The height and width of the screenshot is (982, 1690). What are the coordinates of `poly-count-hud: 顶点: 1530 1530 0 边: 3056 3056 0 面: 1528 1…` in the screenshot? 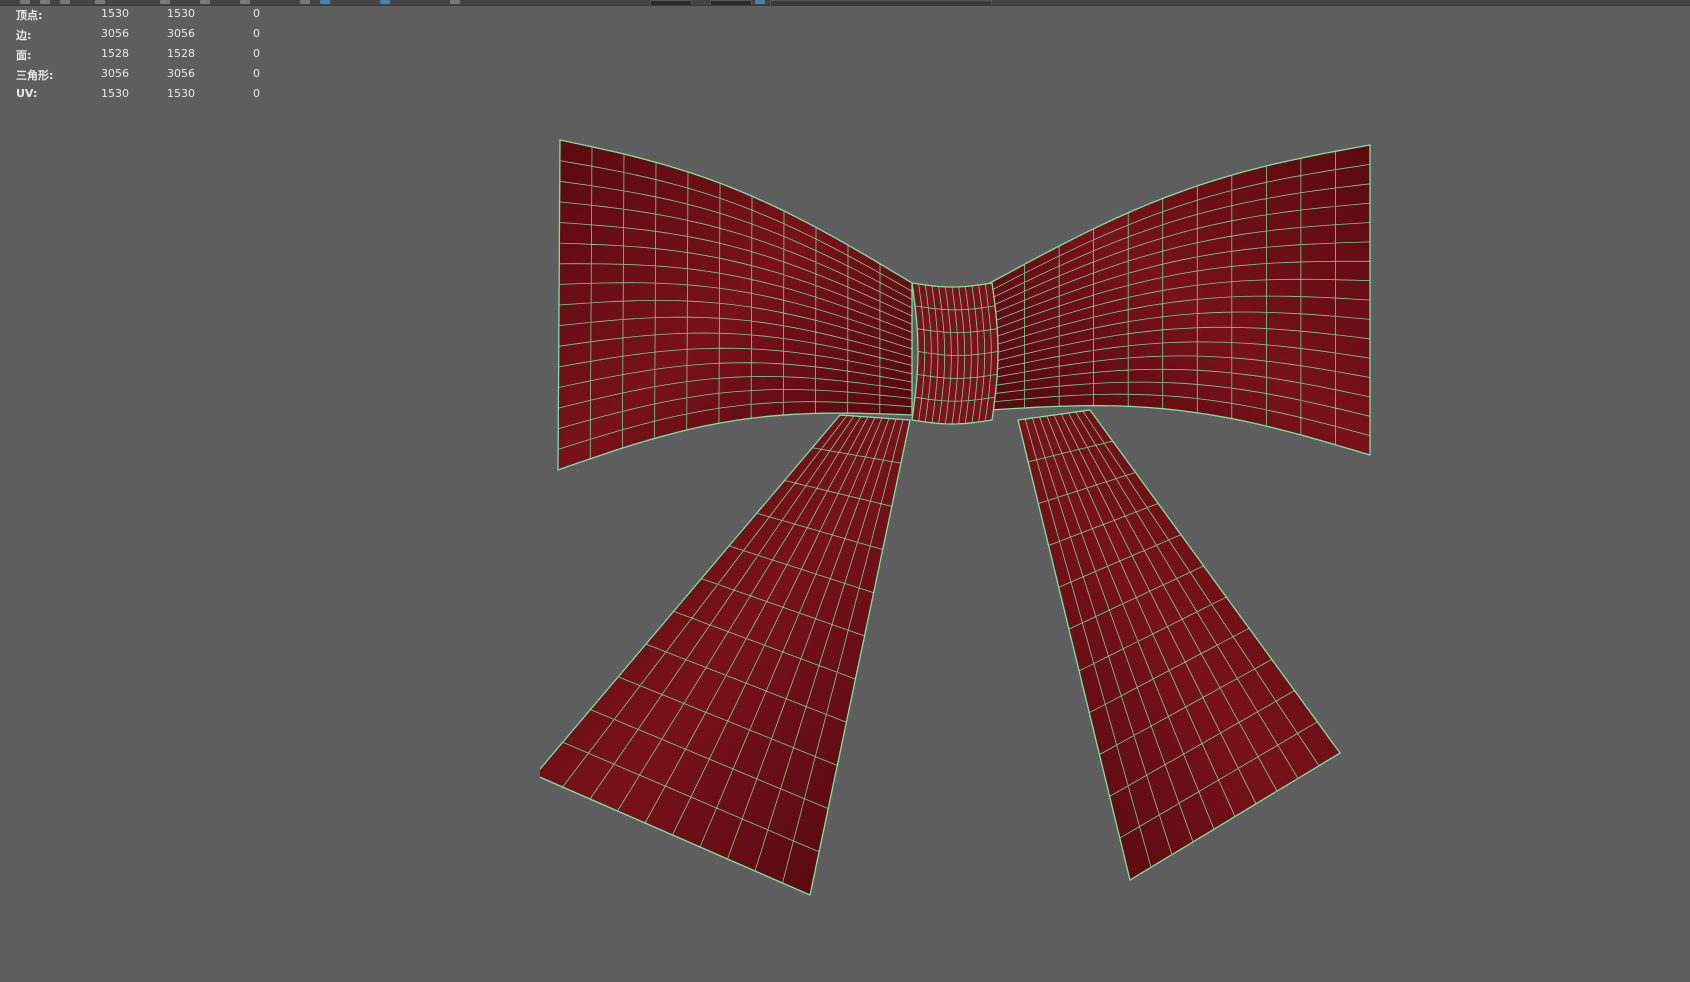 It's located at (140, 54).